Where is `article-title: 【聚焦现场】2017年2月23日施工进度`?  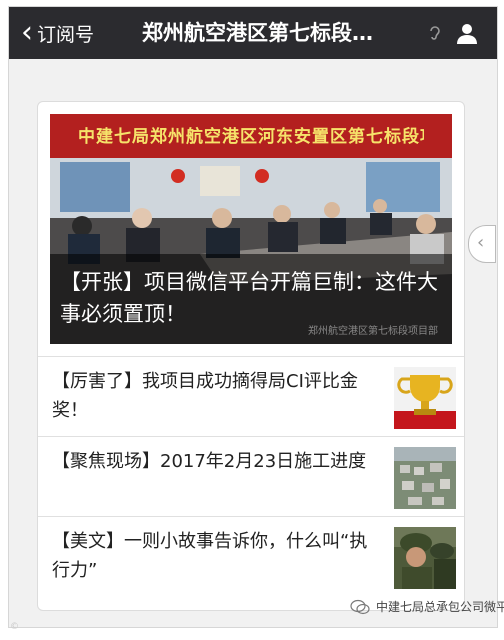
article-title: 【聚焦现场】2017年2月23日施工进度 is located at coordinates (209, 461).